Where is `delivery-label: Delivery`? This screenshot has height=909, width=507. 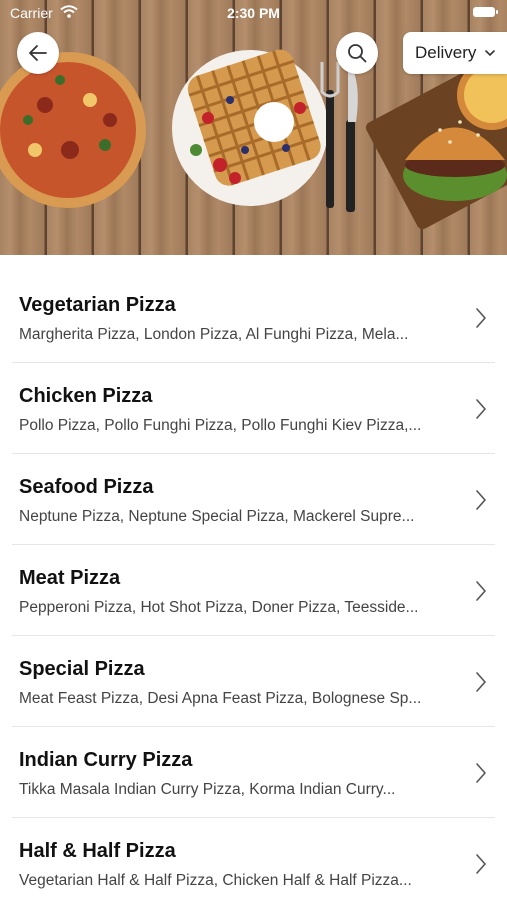 delivery-label: Delivery is located at coordinates (446, 52).